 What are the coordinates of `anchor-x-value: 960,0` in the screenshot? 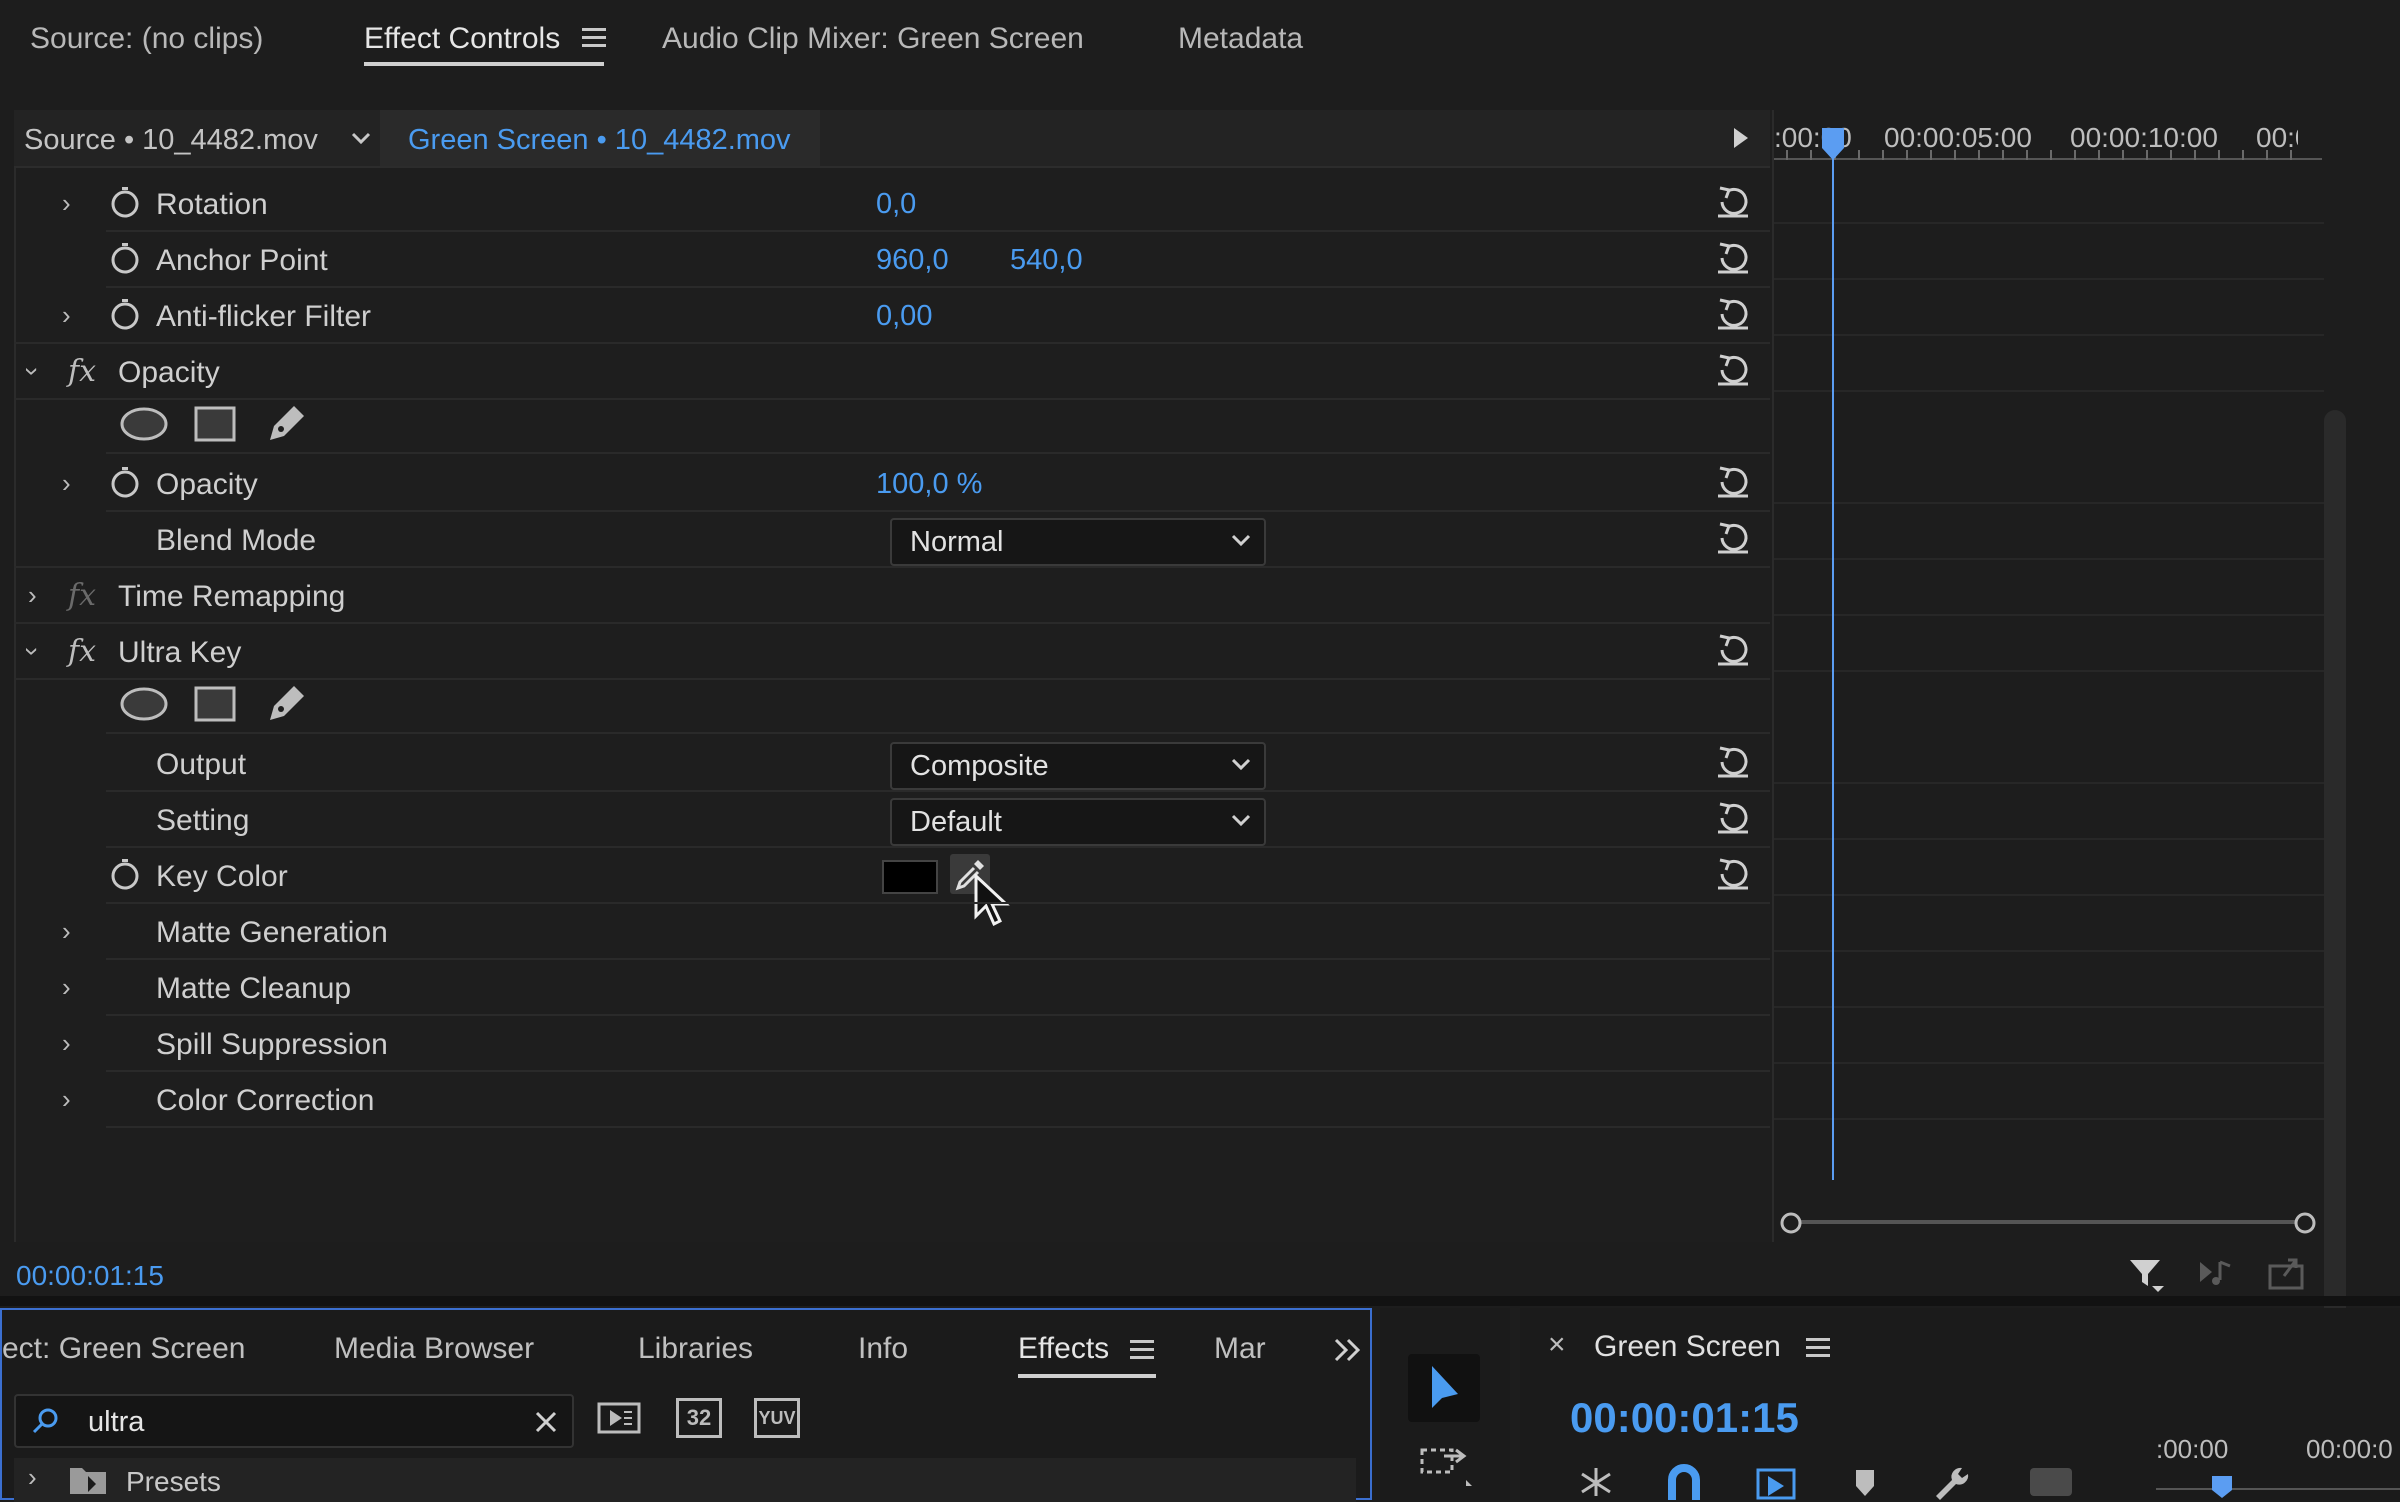 It's located at (912, 260).